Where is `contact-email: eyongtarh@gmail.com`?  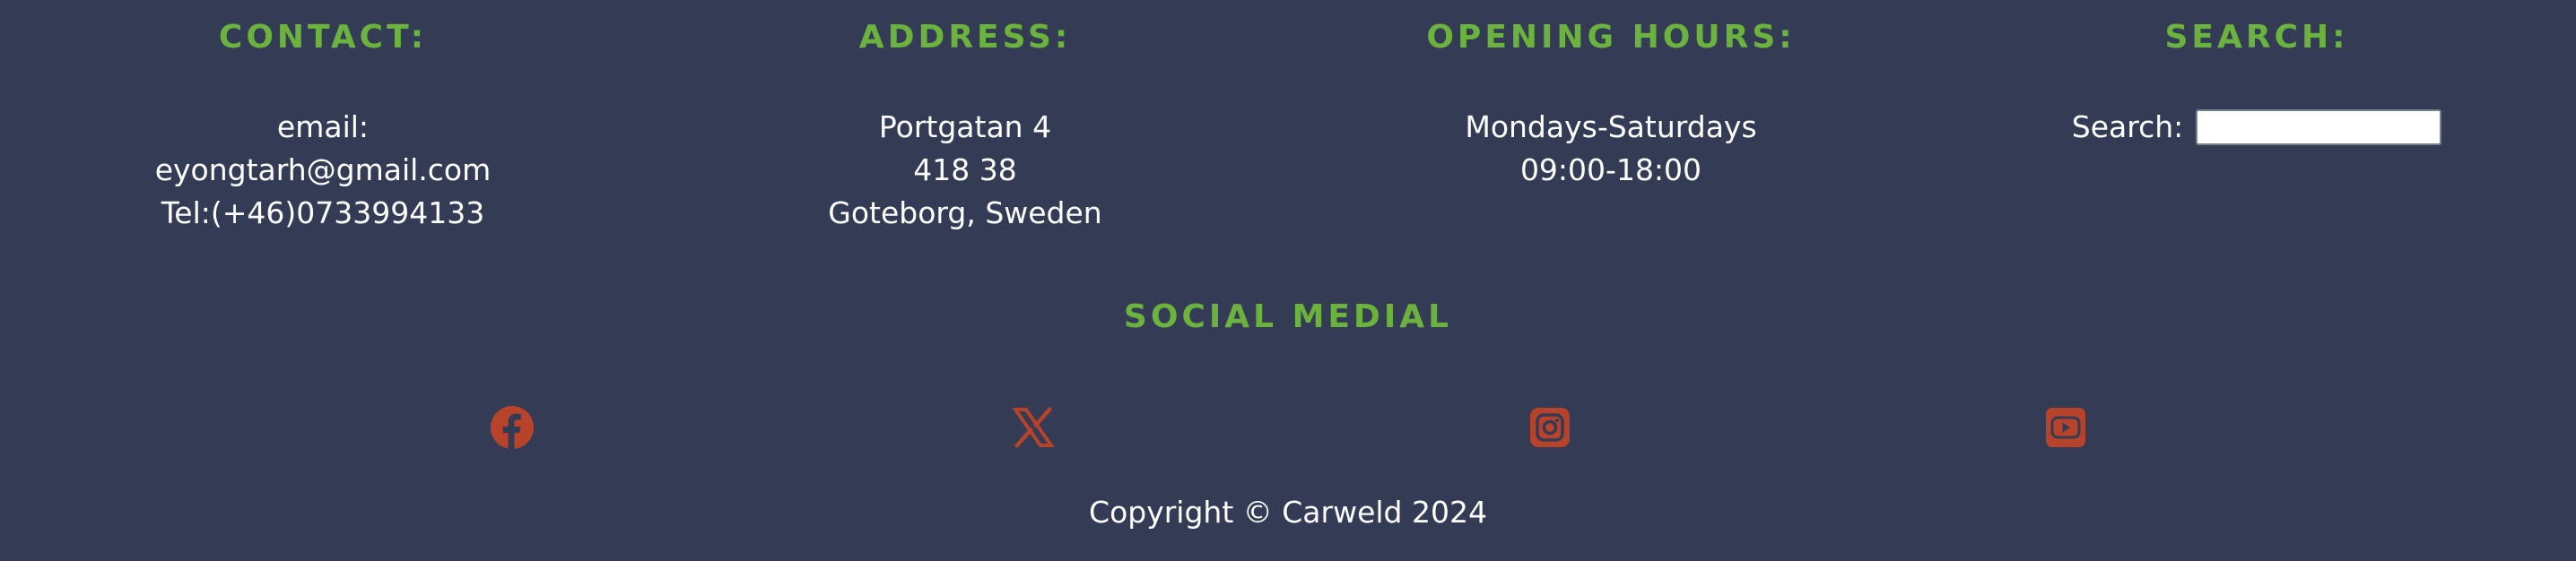
contact-email: eyongtarh@gmail.com is located at coordinates (323, 170).